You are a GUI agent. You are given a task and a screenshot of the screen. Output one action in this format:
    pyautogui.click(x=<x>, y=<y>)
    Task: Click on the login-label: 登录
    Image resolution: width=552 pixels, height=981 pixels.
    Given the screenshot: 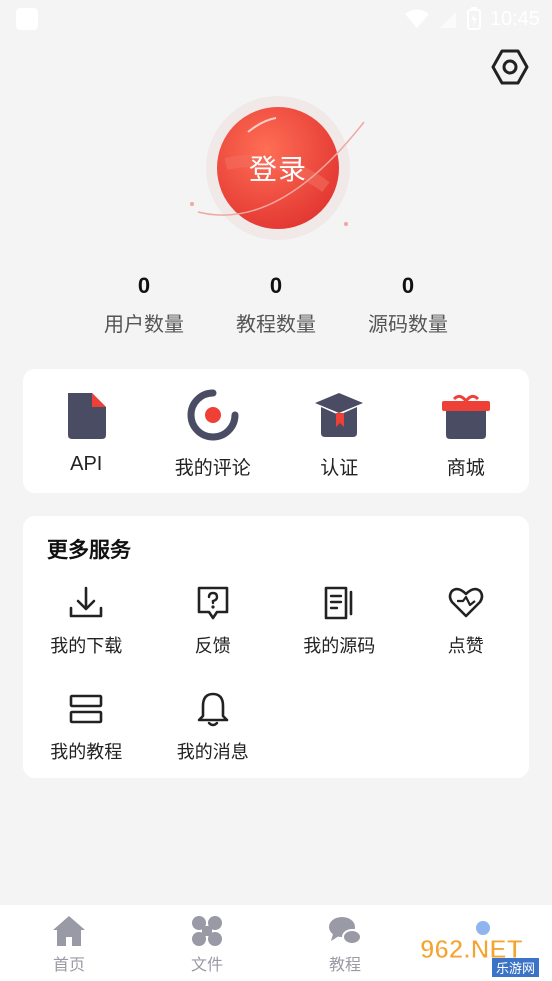 What is the action you would take?
    pyautogui.click(x=278, y=168)
    